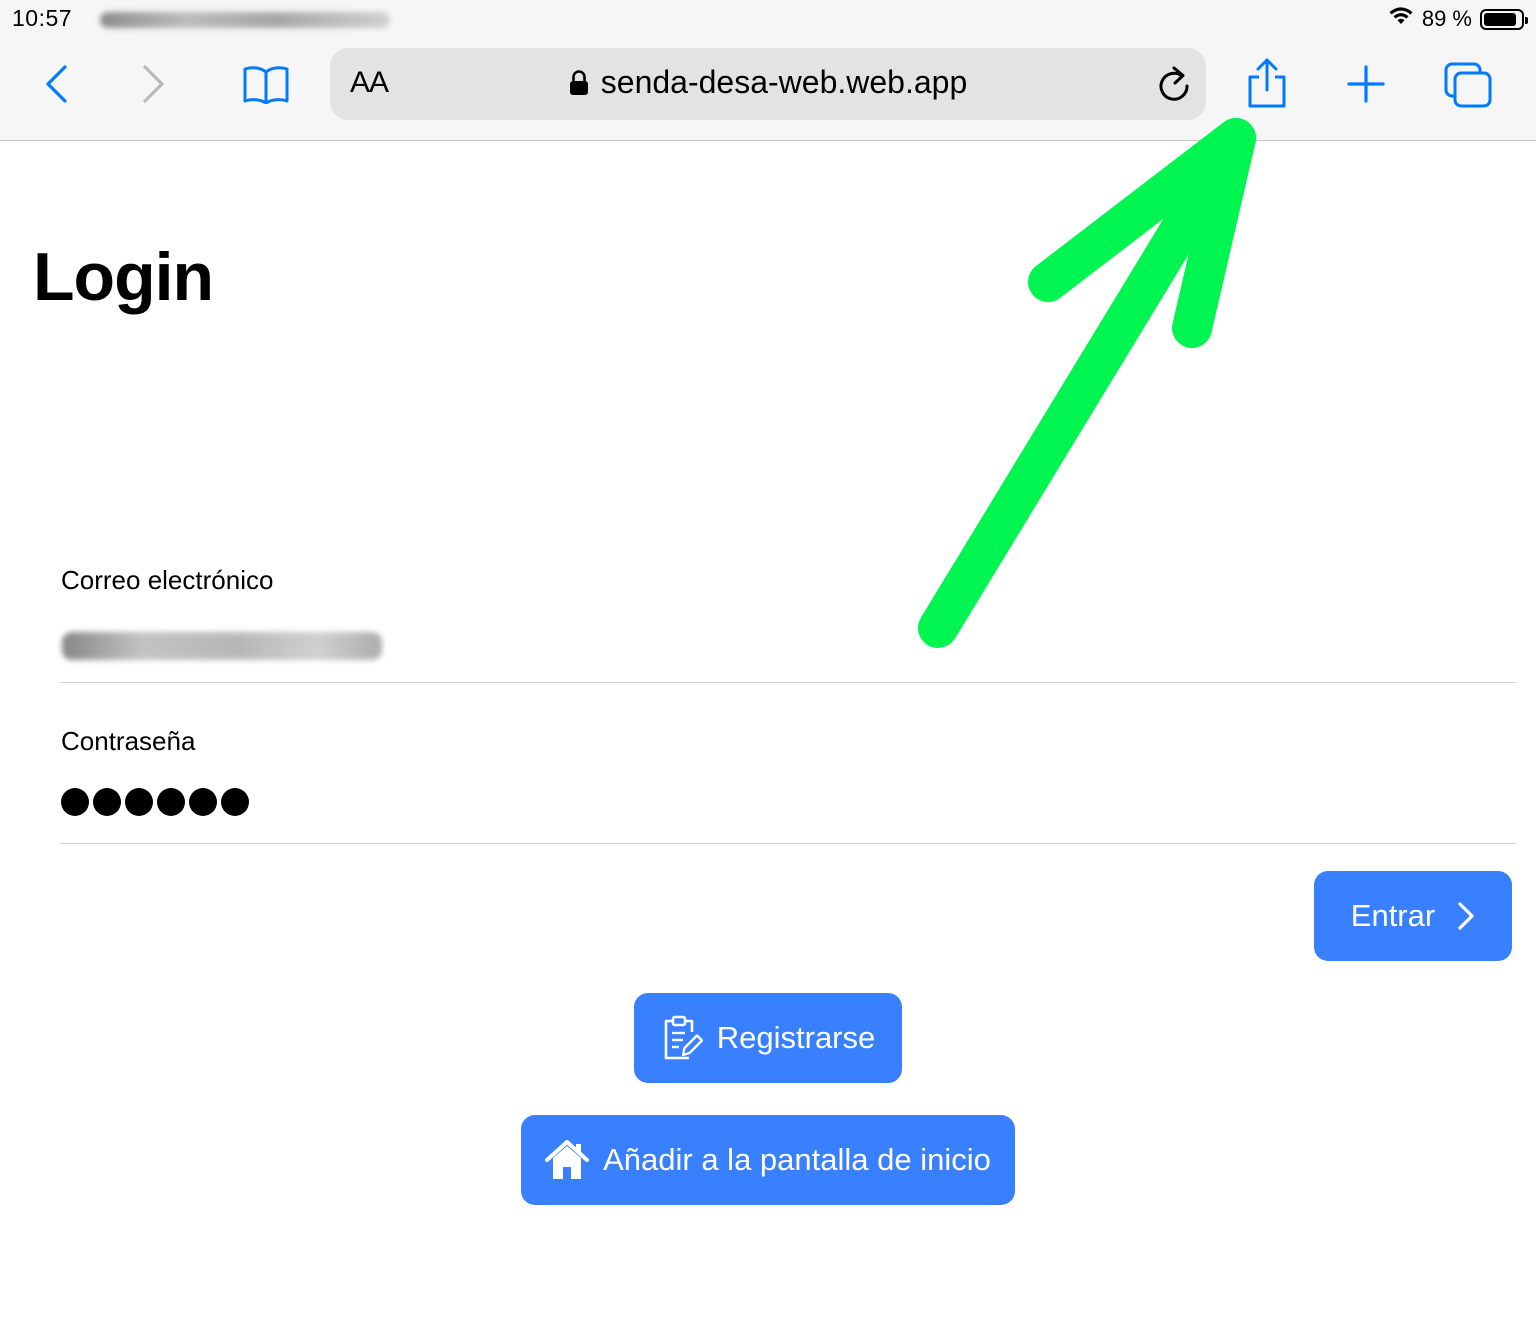  I want to click on new-tab-button, so click(1366, 84).